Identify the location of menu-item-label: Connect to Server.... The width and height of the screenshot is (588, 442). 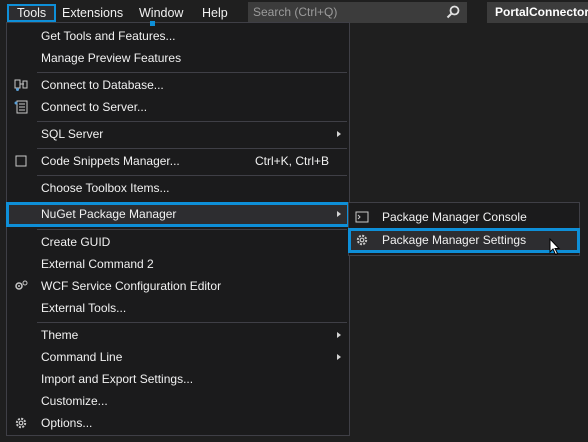
(94, 107).